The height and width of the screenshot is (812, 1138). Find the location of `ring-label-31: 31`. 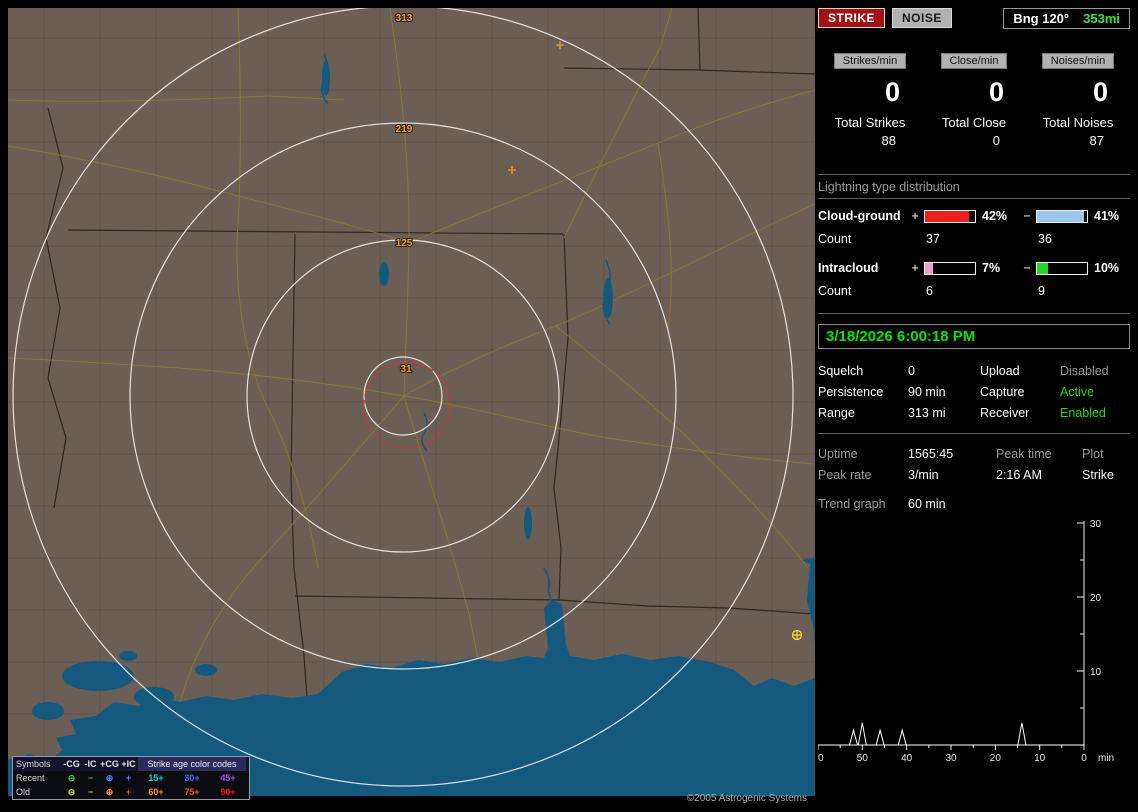

ring-label-31: 31 is located at coordinates (406, 369).